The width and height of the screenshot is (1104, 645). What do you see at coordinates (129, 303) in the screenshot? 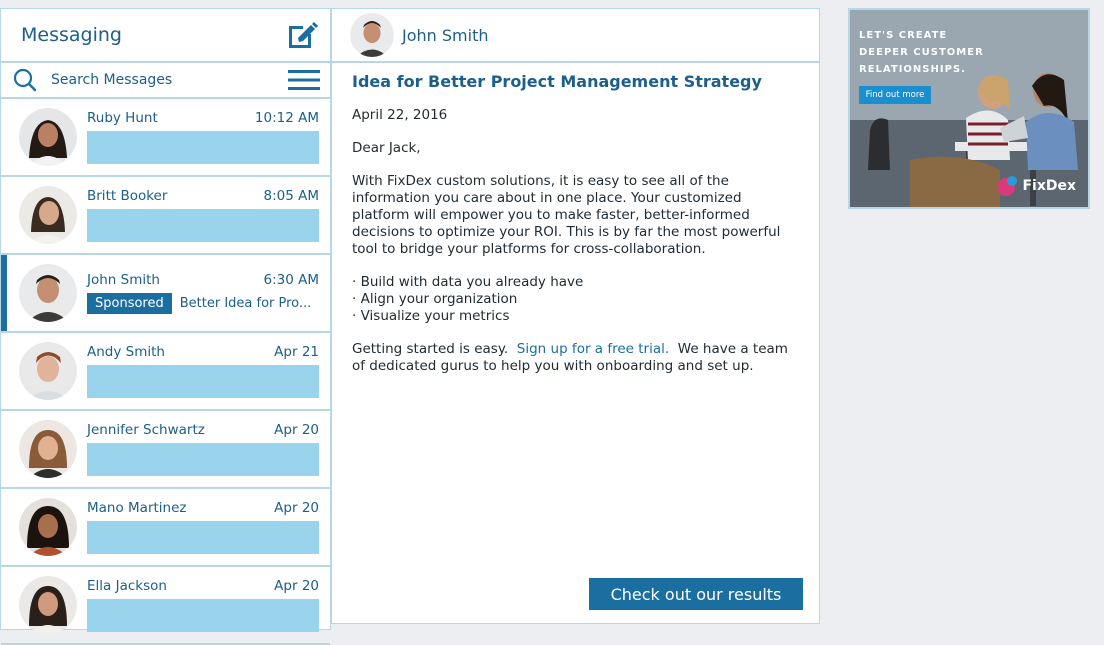
I see `sponsored-badge: Sponsored` at bounding box center [129, 303].